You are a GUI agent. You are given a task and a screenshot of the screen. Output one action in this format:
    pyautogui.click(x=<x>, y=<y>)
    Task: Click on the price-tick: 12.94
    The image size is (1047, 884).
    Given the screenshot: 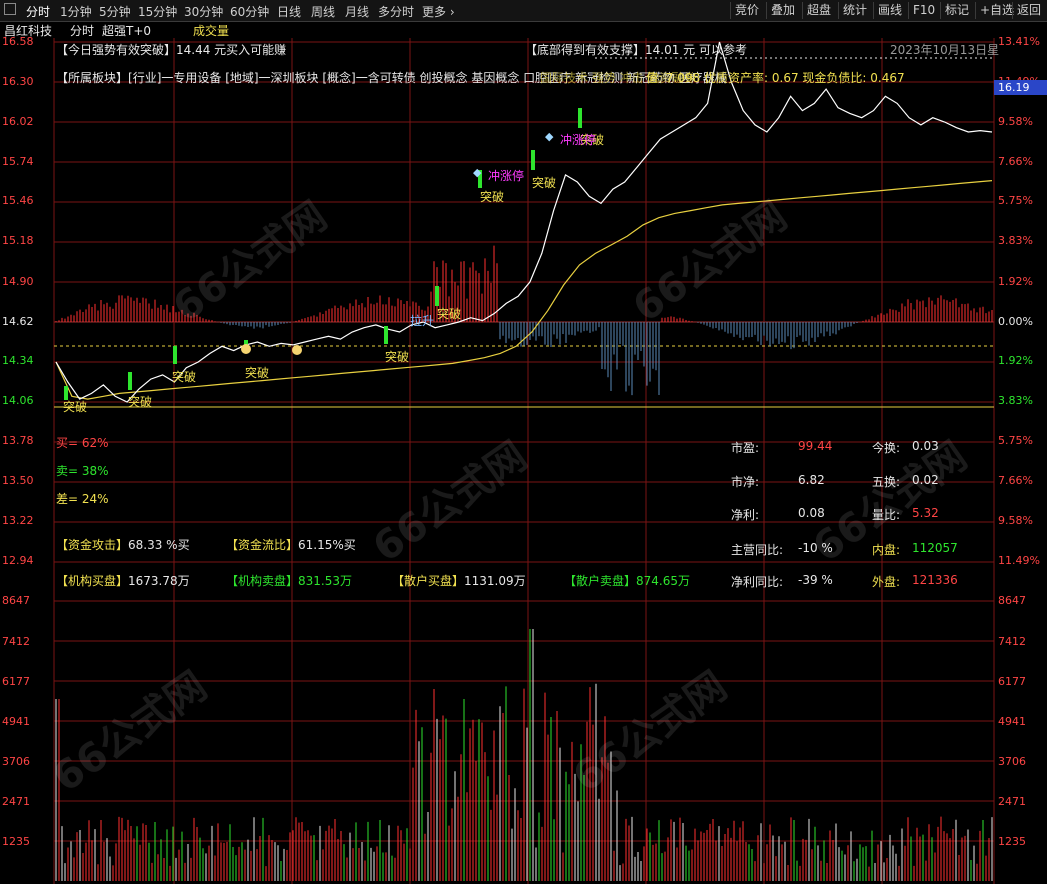 What is the action you would take?
    pyautogui.click(x=18, y=560)
    